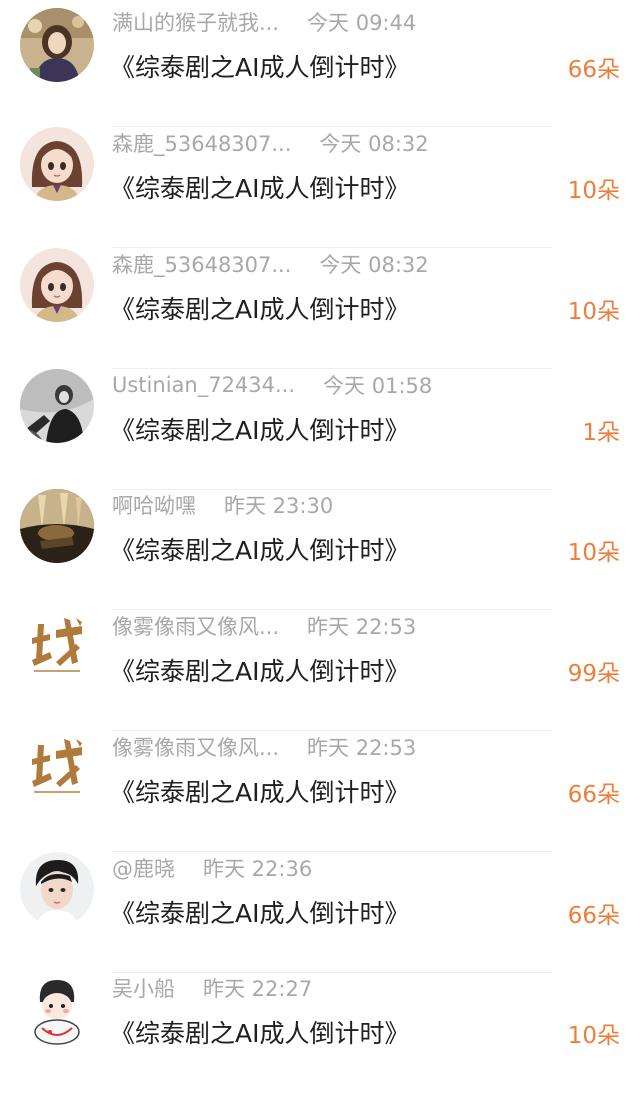 Image resolution: width=640 pixels, height=1093 pixels. I want to click on list-item: 像雾像雨又像风... 昨天 22:53 《综泰剧之AI成人倒计时》 99朵, so click(320, 670).